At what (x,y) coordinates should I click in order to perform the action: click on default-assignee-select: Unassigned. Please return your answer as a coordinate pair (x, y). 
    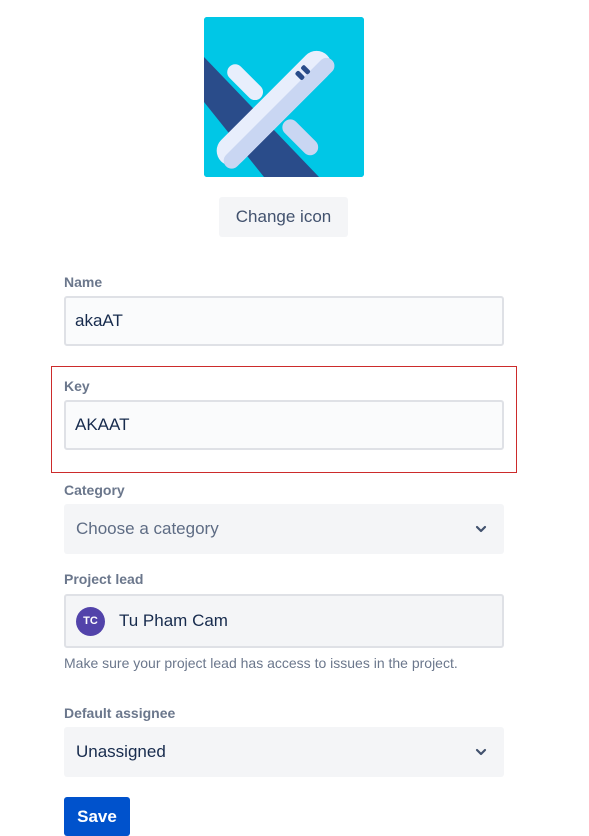
    Looking at the image, I should click on (284, 752).